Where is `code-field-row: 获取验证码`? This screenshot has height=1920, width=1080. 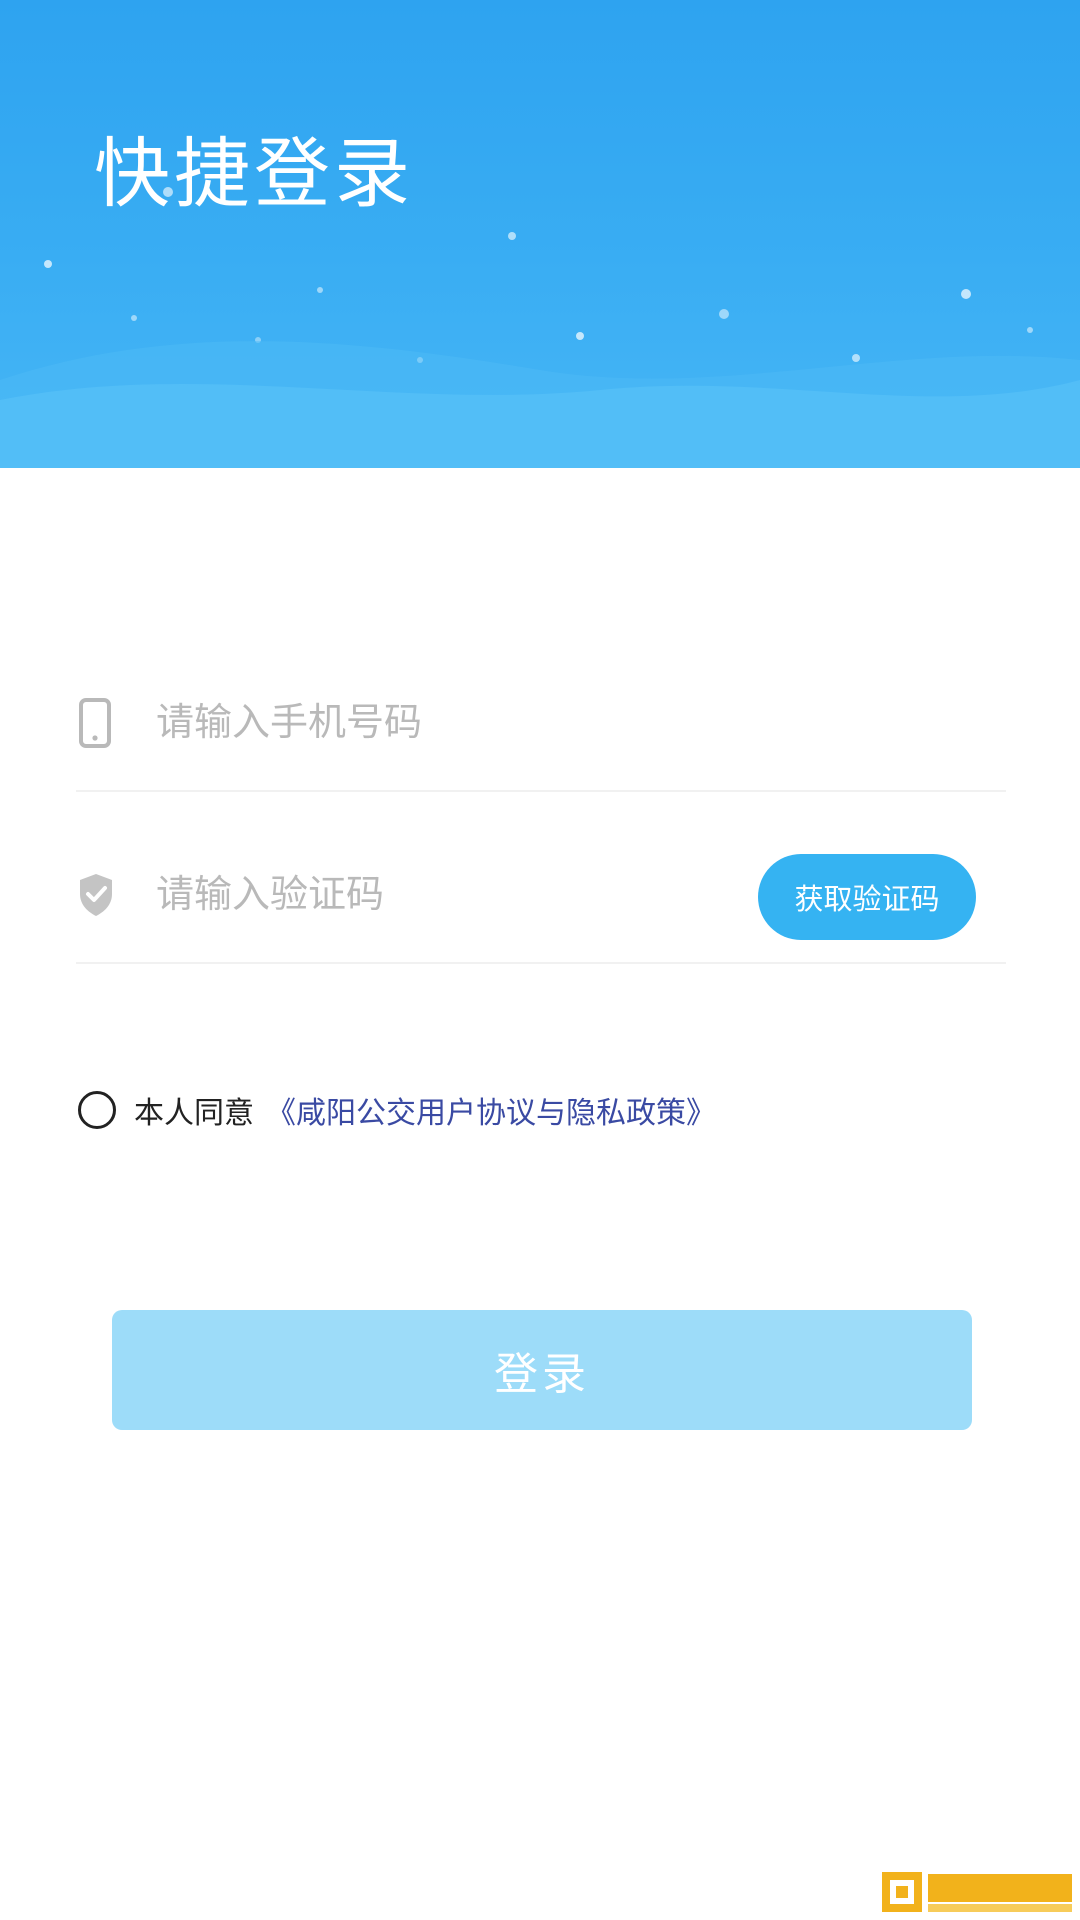 code-field-row: 获取验证码 is located at coordinates (541, 878).